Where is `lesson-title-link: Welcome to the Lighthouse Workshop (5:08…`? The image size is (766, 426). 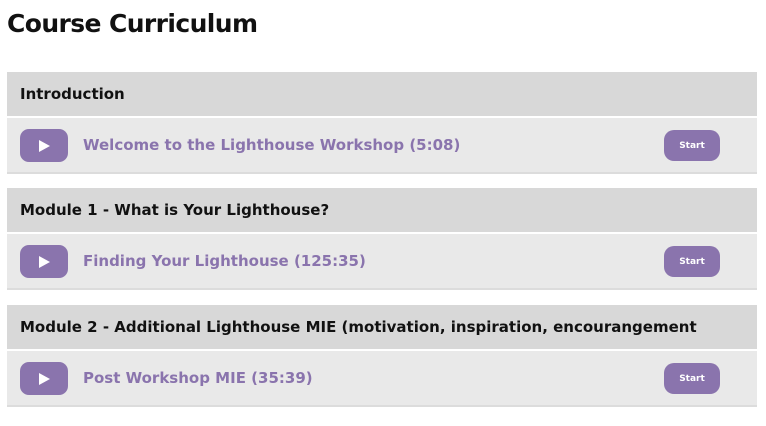 lesson-title-link: Welcome to the Lighthouse Workshop (5:08… is located at coordinates (271, 145).